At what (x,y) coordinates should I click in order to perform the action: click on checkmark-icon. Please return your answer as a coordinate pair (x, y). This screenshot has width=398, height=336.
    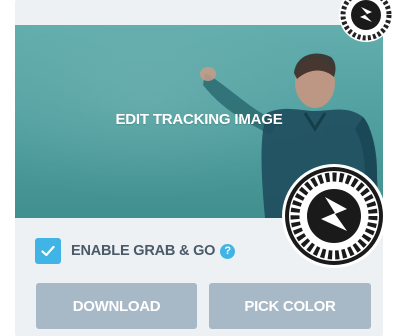
    Looking at the image, I should click on (48, 251).